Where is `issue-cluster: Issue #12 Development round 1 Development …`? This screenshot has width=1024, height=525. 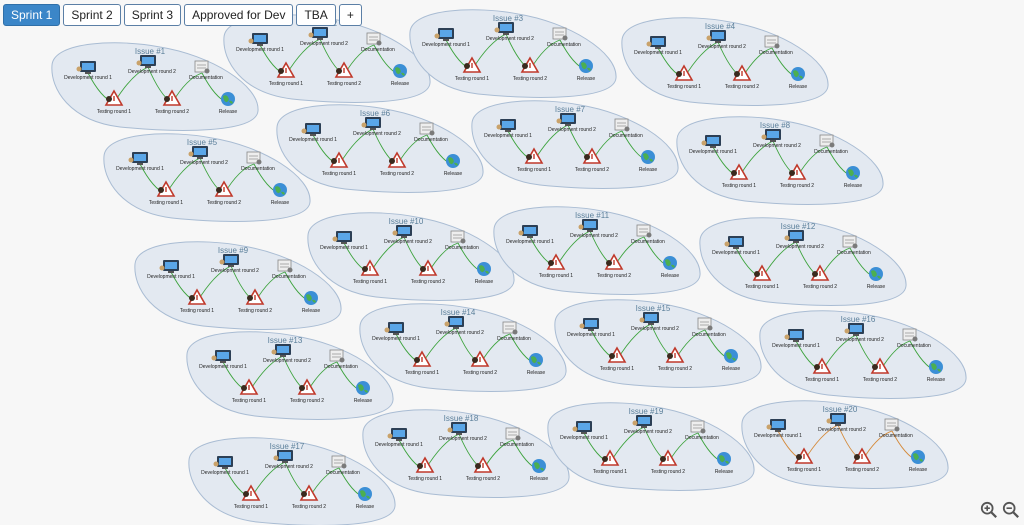 issue-cluster: Issue #12 Development round 1 Development … is located at coordinates (803, 261).